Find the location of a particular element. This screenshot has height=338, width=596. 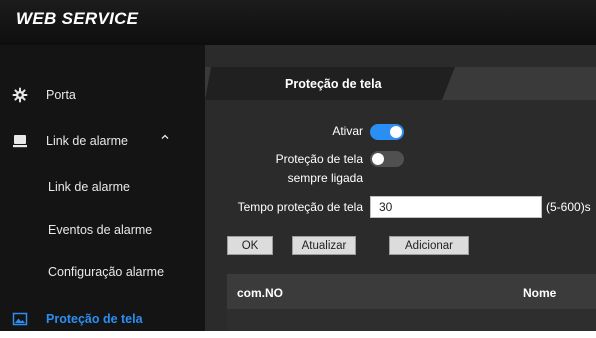

table-header: com.NO Nome is located at coordinates (411, 291).